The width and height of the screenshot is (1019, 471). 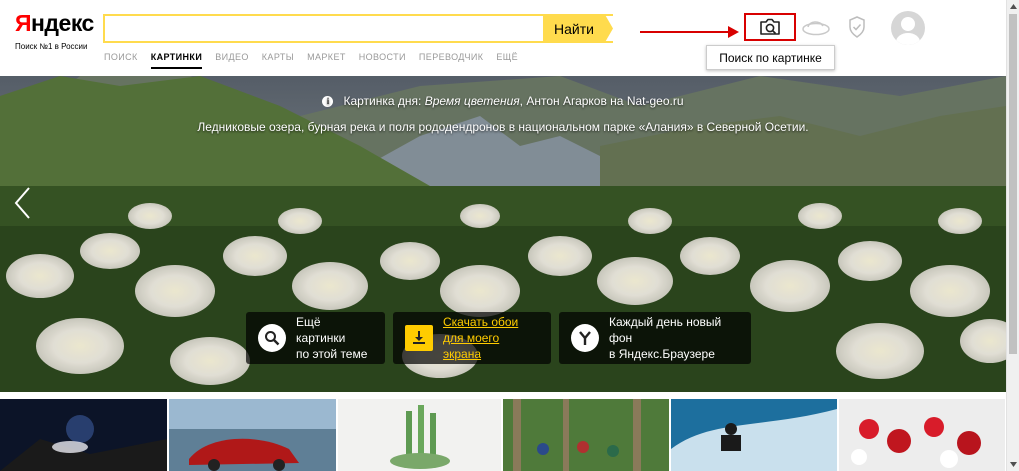 I want to click on search-button: Найти, so click(x=578, y=28).